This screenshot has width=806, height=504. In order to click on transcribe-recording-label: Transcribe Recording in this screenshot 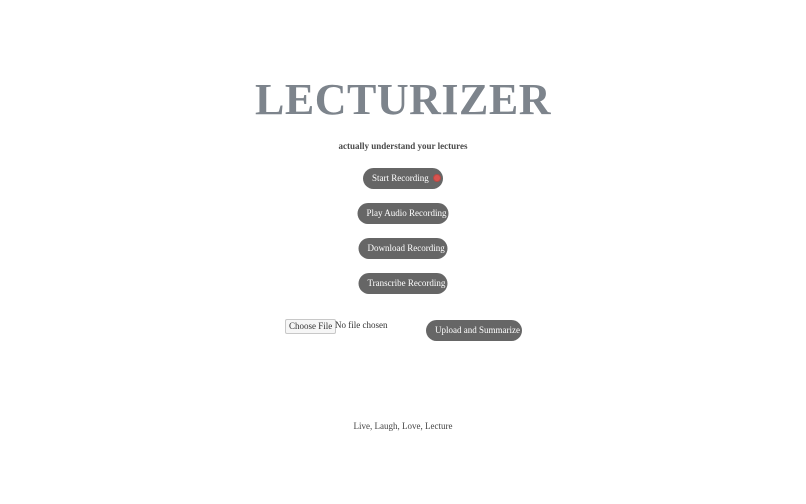, I will do `click(406, 283)`.